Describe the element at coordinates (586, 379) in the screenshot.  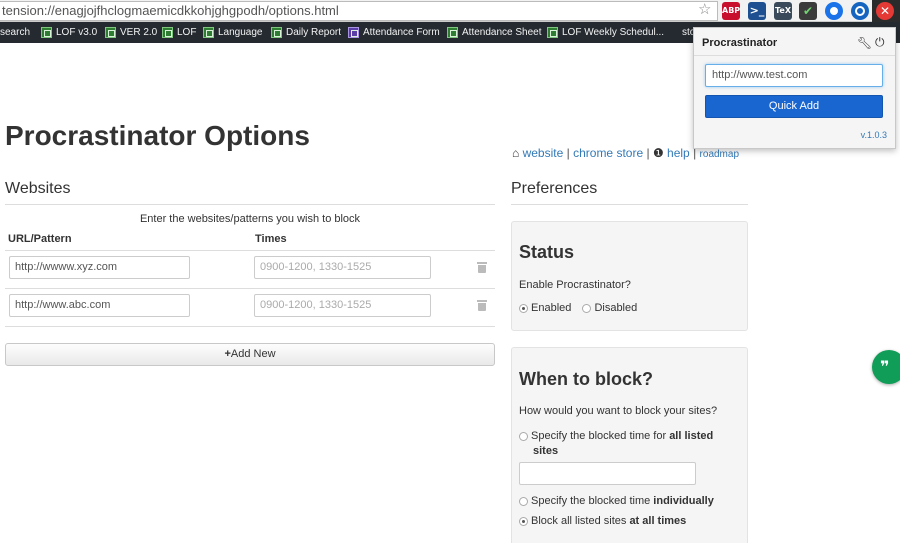
I see `when-title: When to block?` at that location.